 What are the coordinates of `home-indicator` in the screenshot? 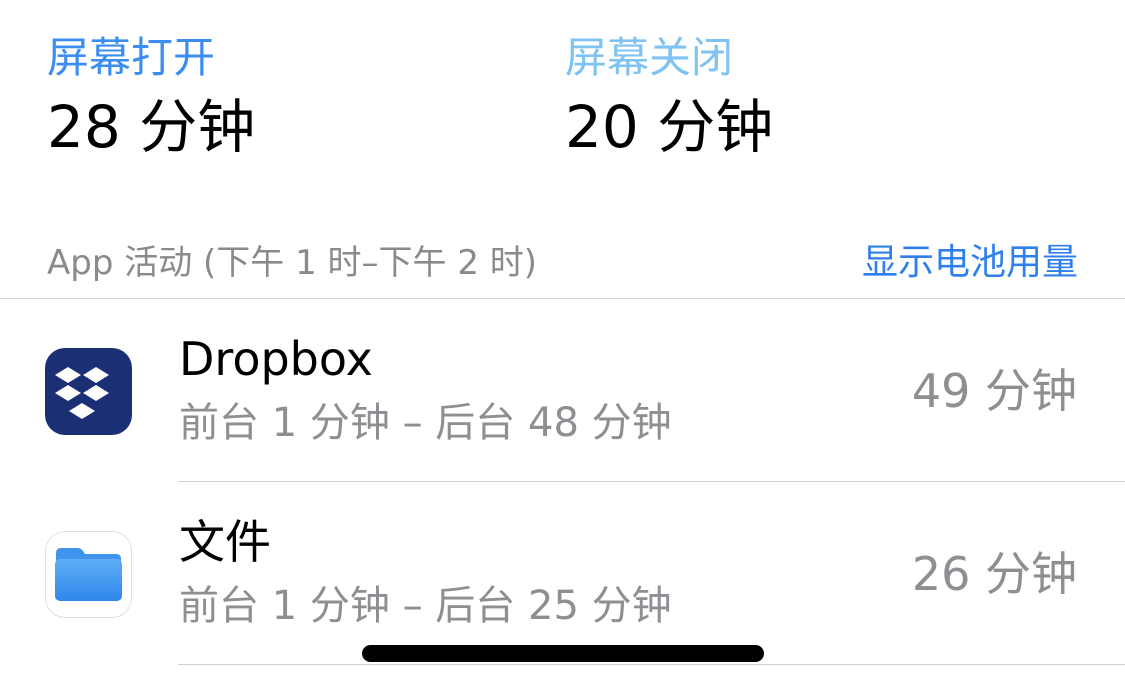 It's located at (563, 653).